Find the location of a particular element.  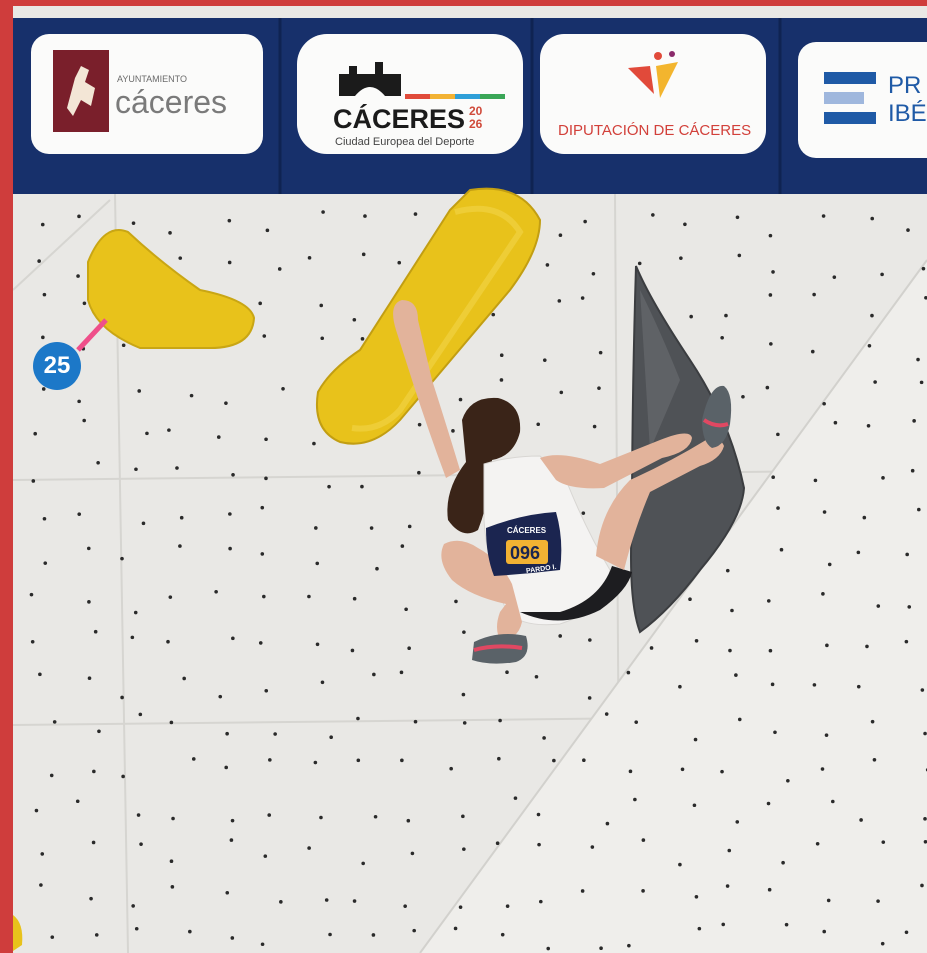

yellow-hold-left is located at coordinates (171, 289).